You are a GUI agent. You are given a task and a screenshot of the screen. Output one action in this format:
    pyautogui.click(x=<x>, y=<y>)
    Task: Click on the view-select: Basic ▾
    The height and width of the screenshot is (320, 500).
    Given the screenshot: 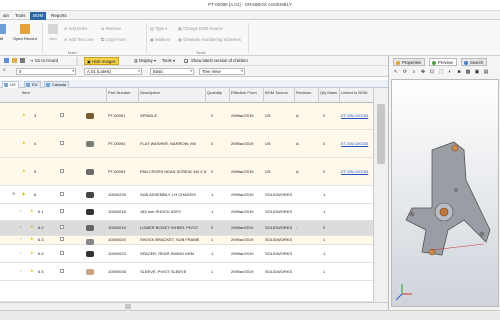 What is the action you would take?
    pyautogui.click(x=172, y=71)
    